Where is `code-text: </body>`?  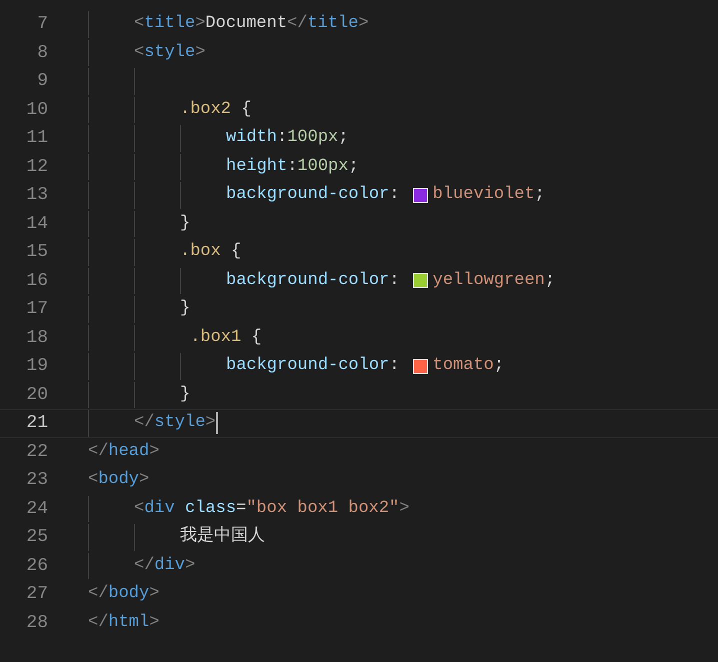 code-text: </body> is located at coordinates (124, 594).